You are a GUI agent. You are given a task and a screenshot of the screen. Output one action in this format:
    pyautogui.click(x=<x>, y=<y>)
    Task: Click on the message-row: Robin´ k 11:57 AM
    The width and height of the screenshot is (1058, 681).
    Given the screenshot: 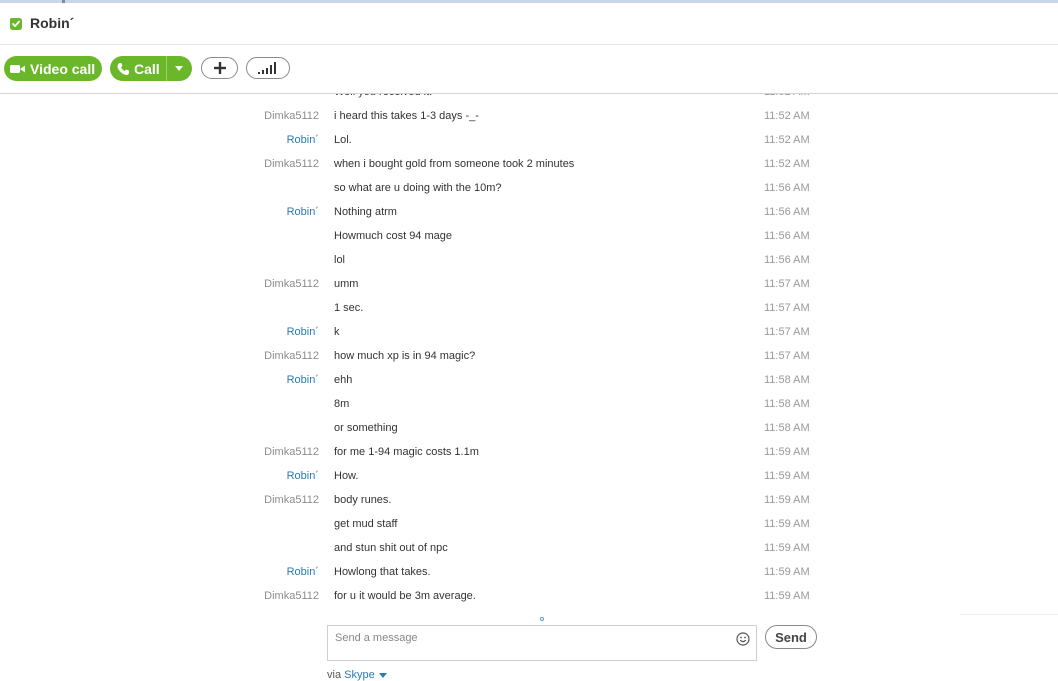 What is the action you would take?
    pyautogui.click(x=529, y=338)
    